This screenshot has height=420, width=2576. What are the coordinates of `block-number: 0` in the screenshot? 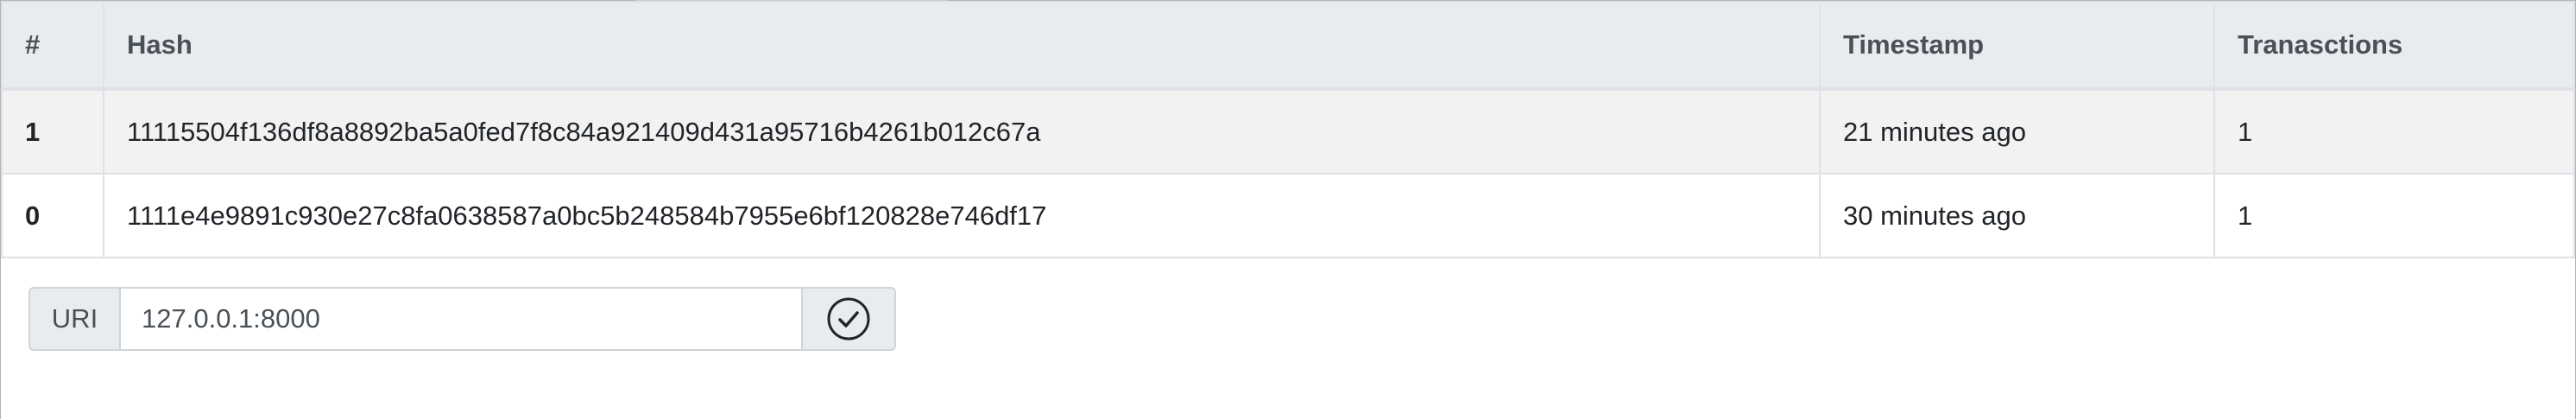 It's located at (52, 215).